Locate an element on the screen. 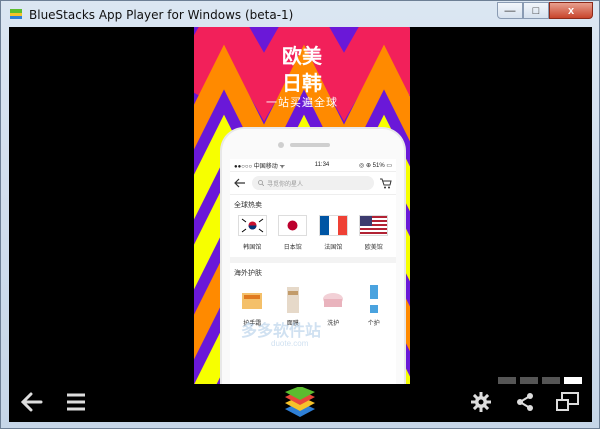  bluestacks-logo-icon is located at coordinates (300, 403).